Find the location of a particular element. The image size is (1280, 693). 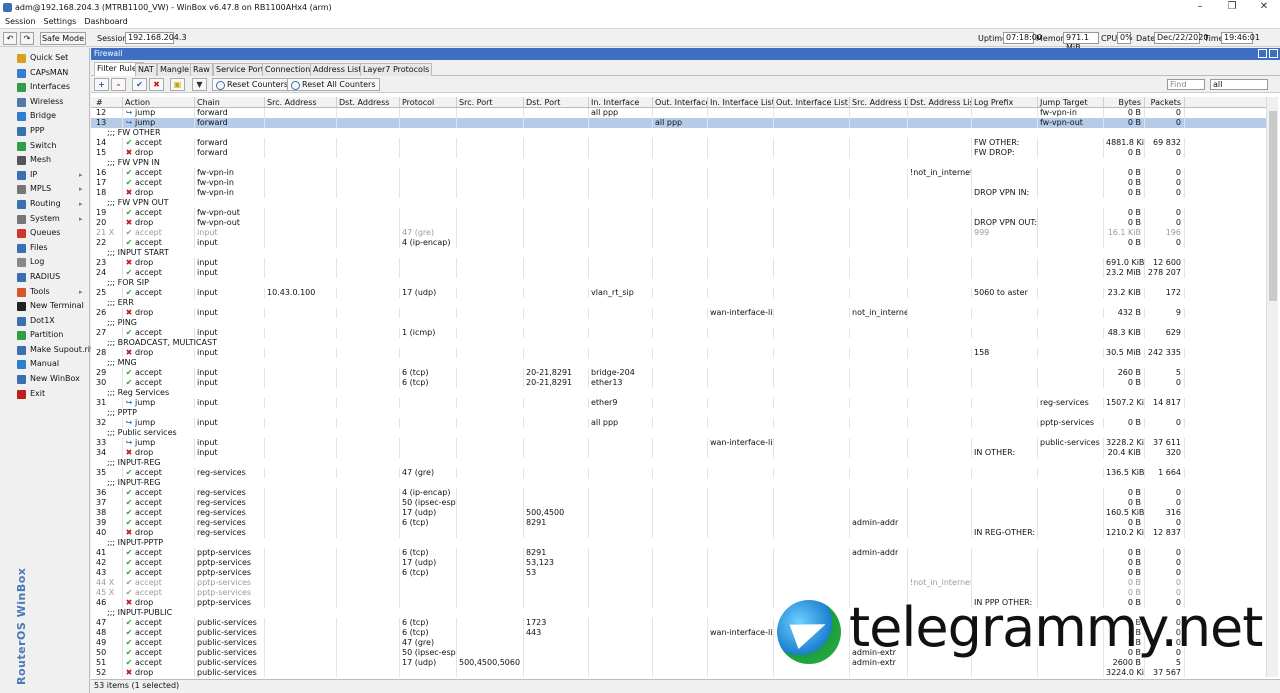

comment-row: ;;; FOR SIP is located at coordinates (678, 283).